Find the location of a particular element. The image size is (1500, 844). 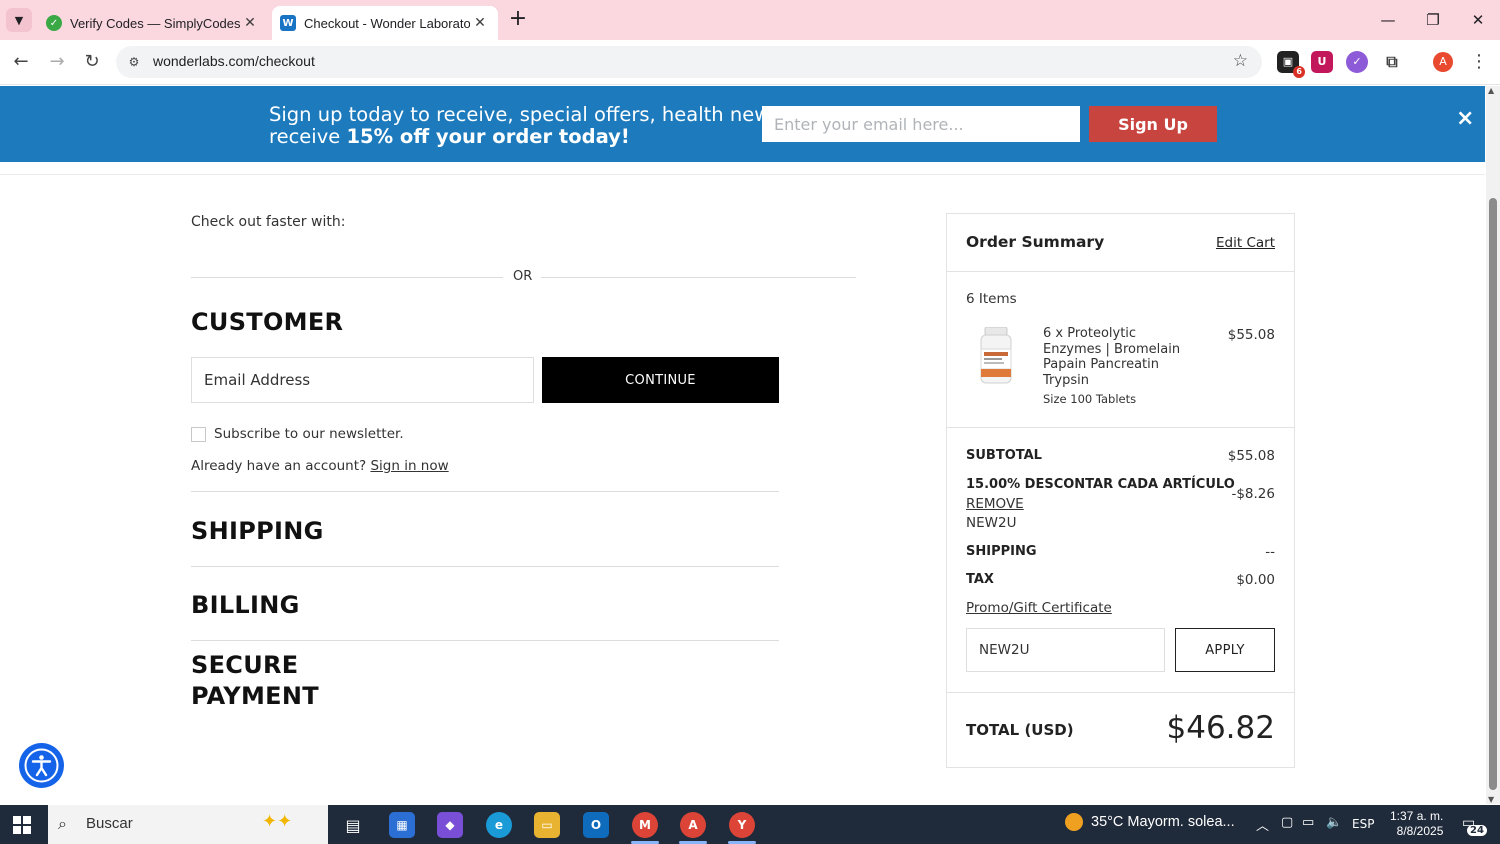

page-scrollbar: ▲ ▼ is located at coordinates (1493, 445).